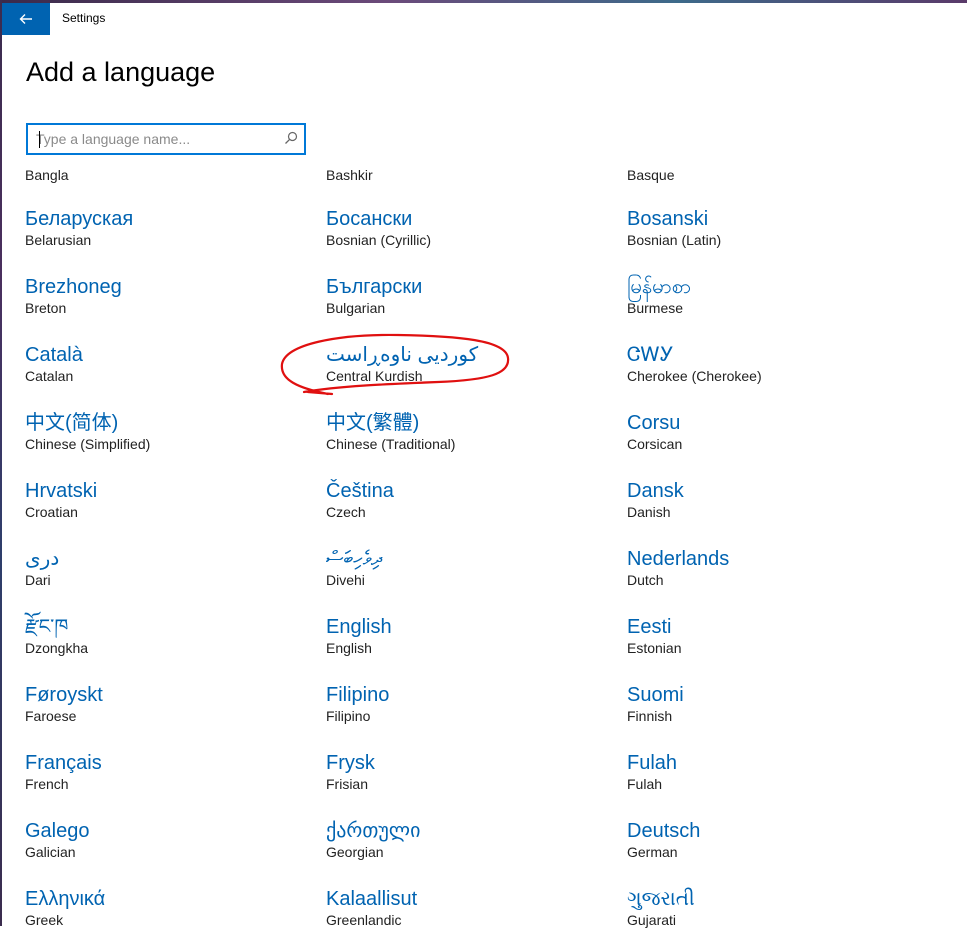 This screenshot has width=967, height=929. Describe the element at coordinates (160, 704) in the screenshot. I see `language-item-faroese: Føroyskt Faroese` at that location.